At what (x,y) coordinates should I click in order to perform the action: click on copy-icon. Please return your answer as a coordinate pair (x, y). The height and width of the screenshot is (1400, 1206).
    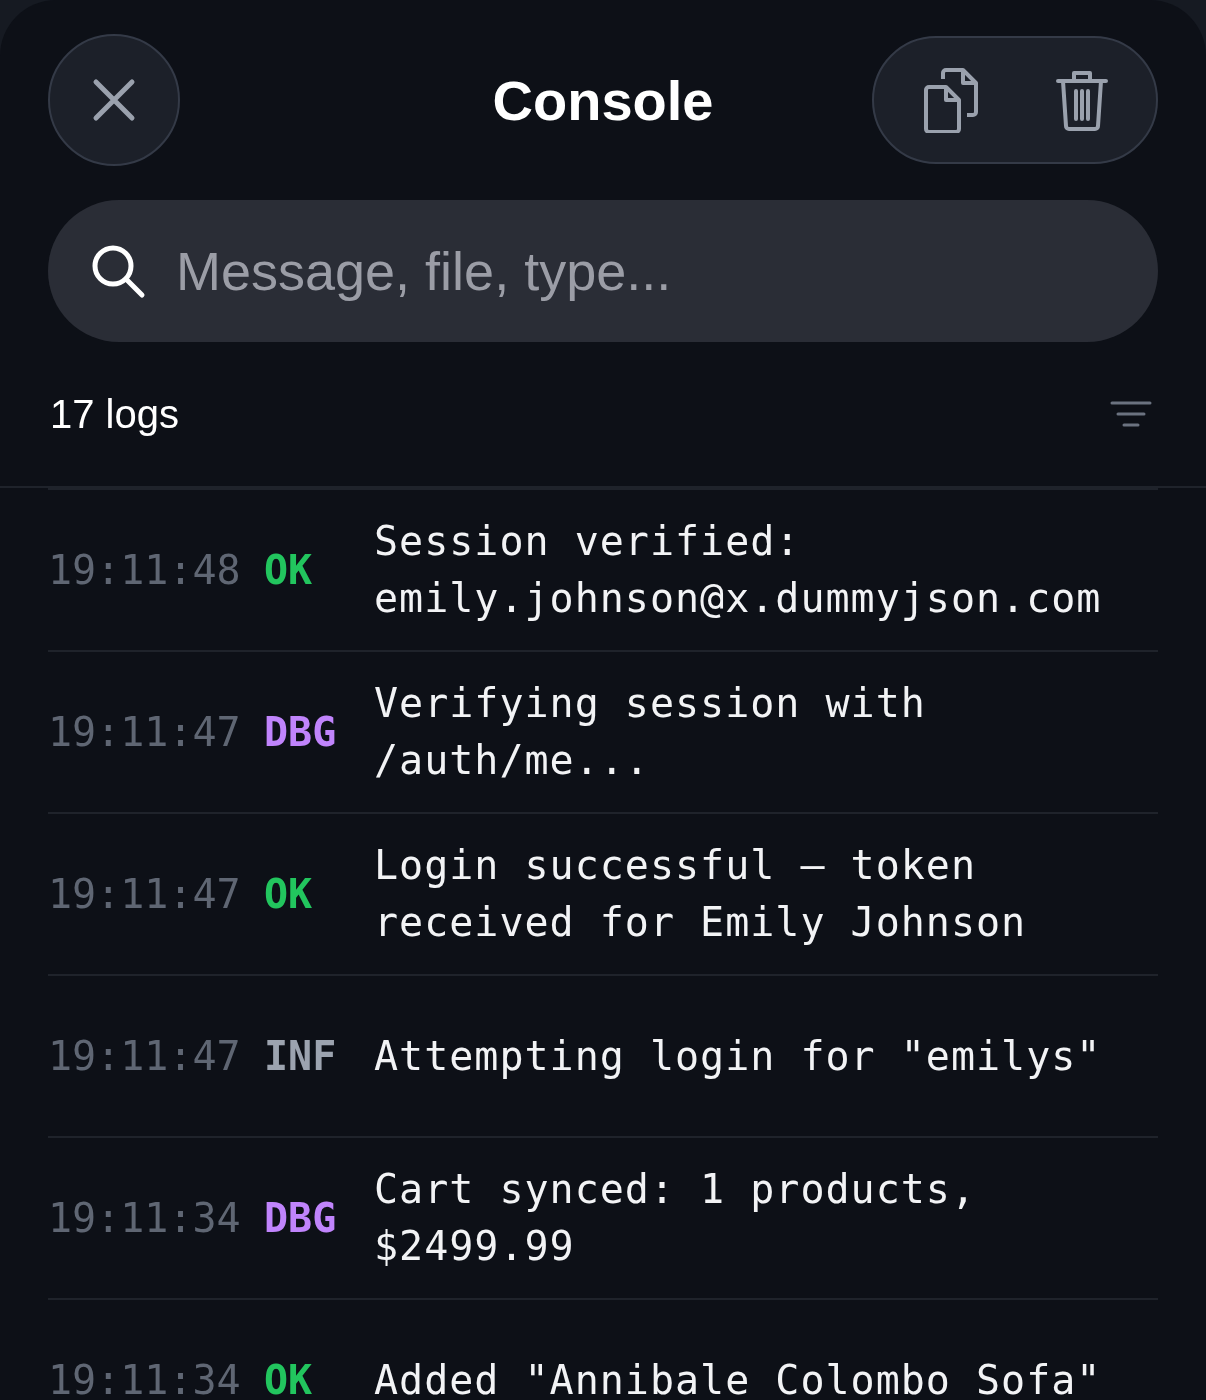
    Looking at the image, I should click on (950, 100).